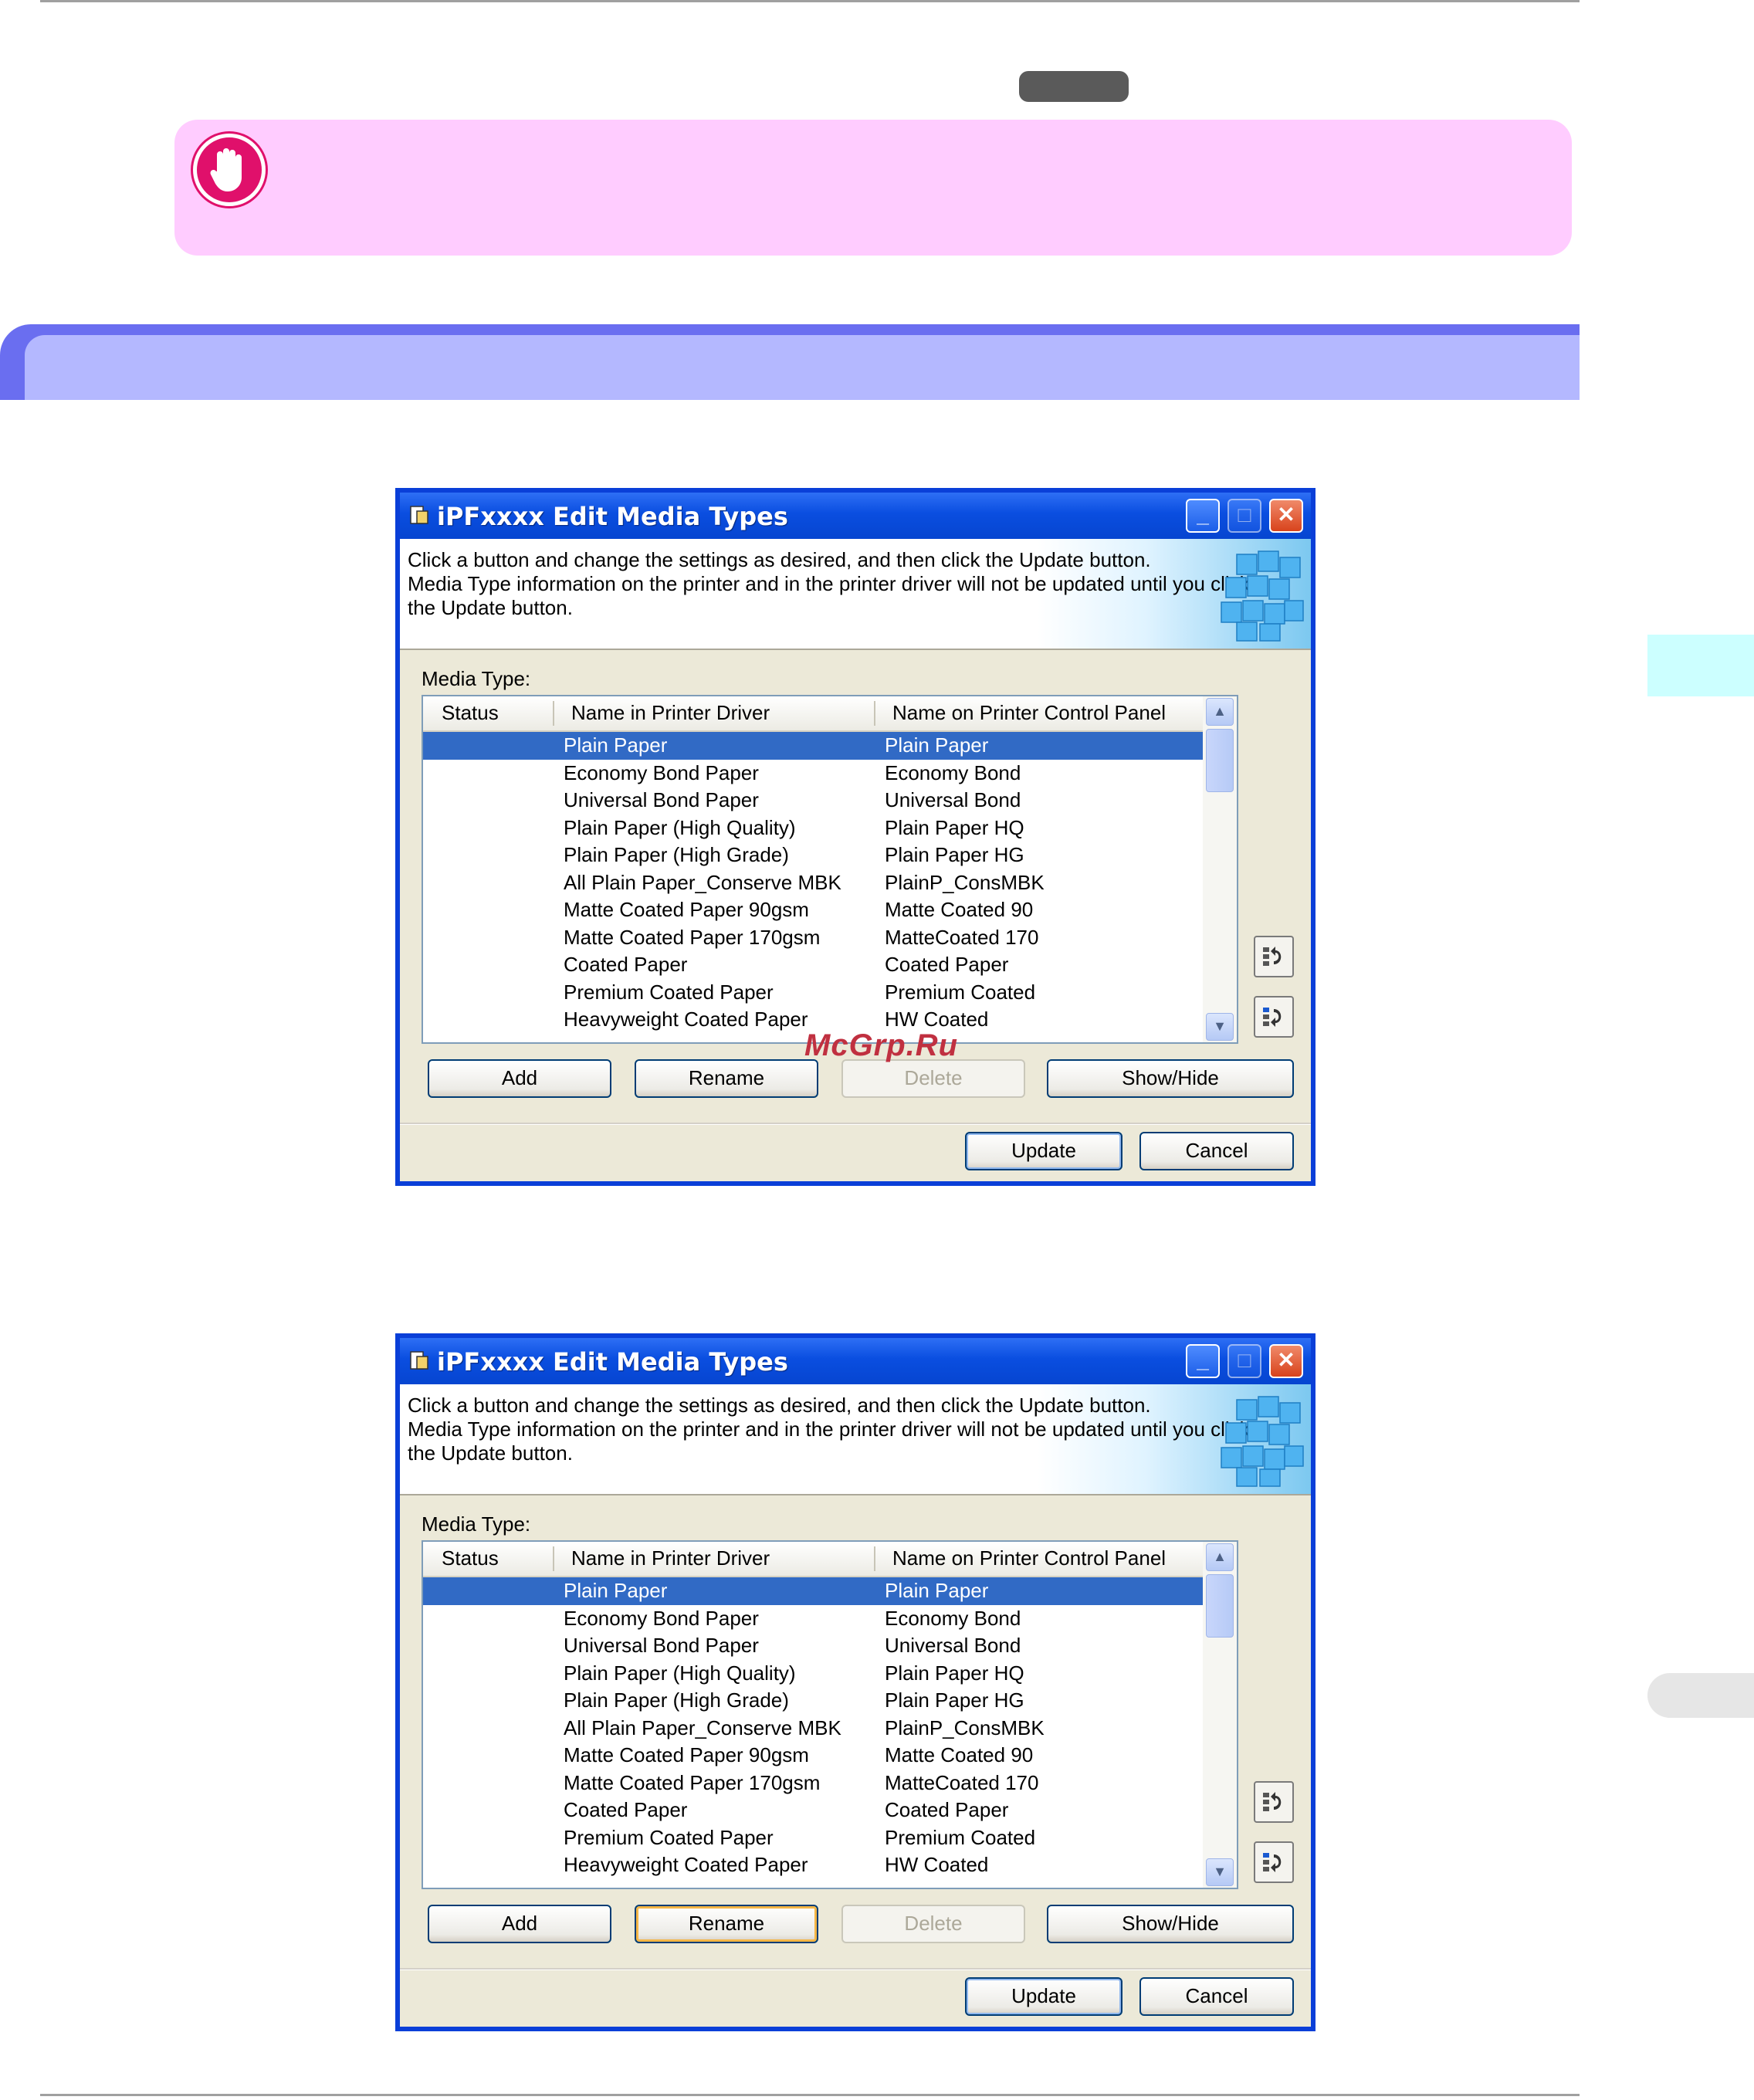 This screenshot has width=1754, height=2100. What do you see at coordinates (810, 1) in the screenshot?
I see `top-rule` at bounding box center [810, 1].